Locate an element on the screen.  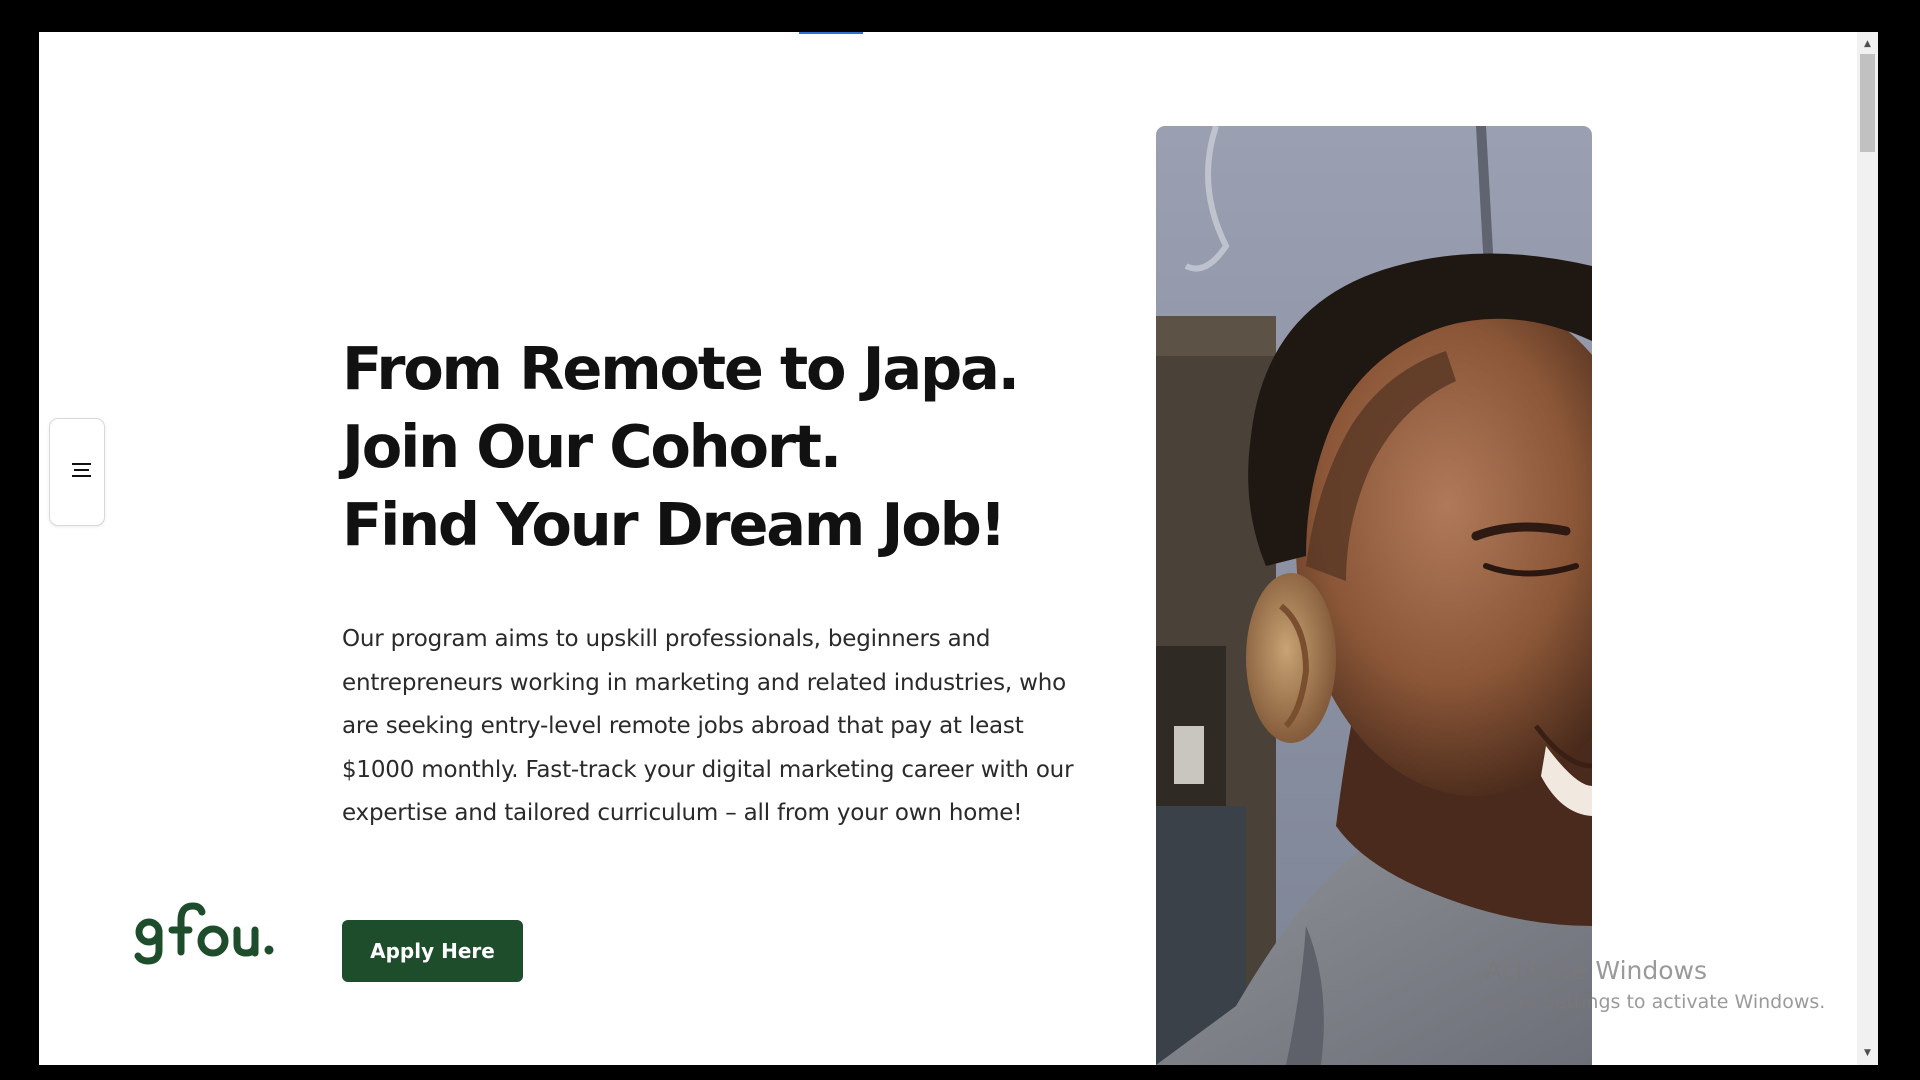
brand-logo is located at coordinates (202, 932).